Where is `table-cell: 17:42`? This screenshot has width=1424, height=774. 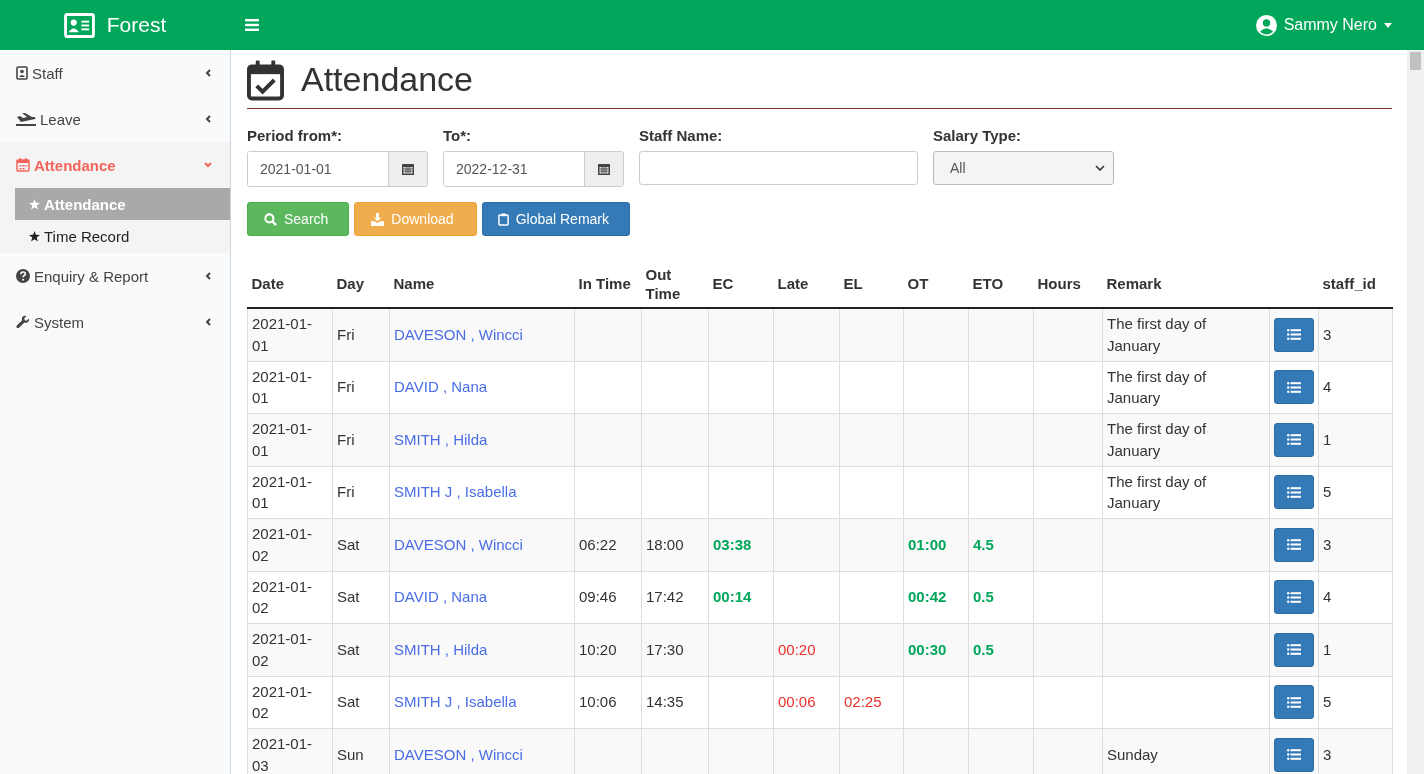
table-cell: 17:42 is located at coordinates (665, 597).